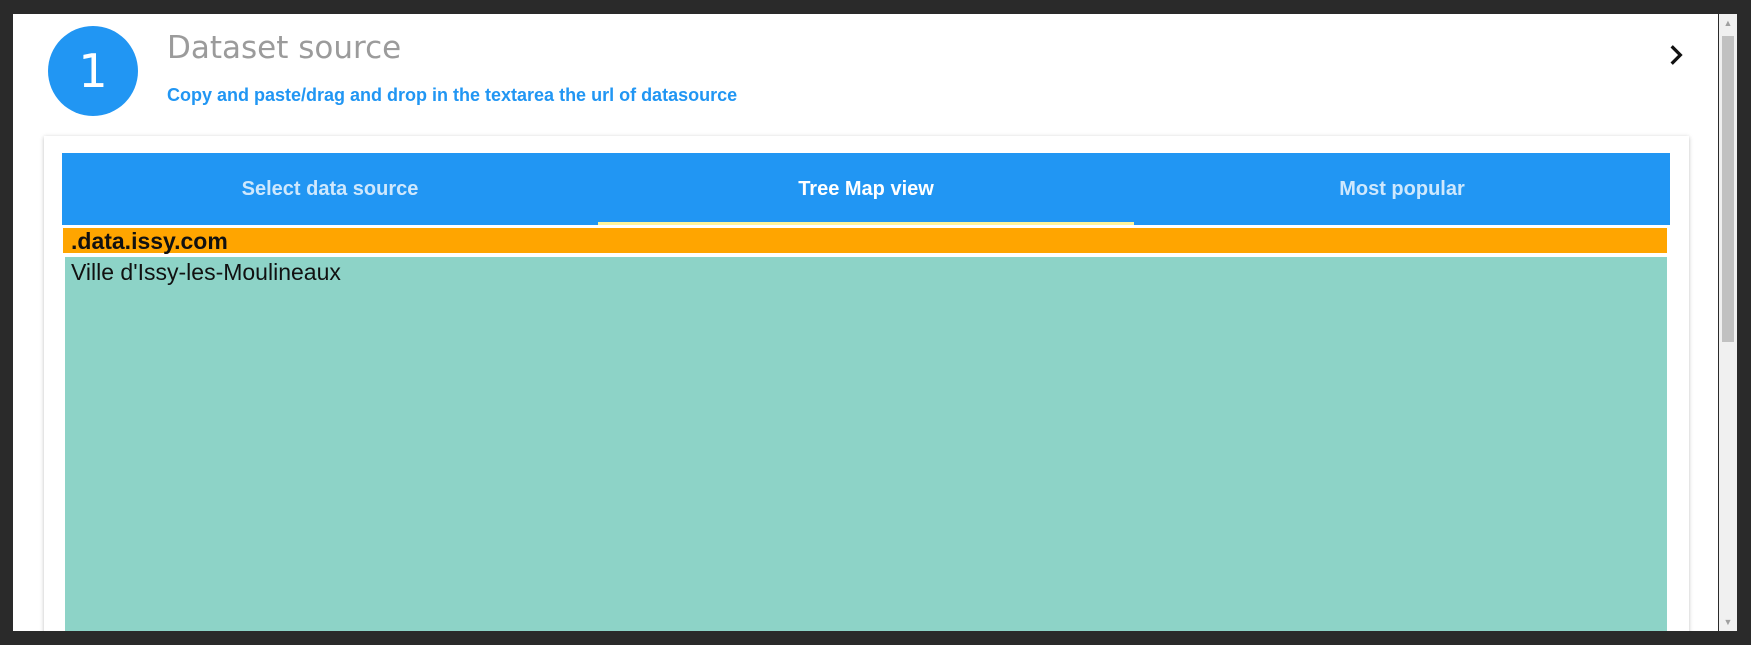  I want to click on tab-select-data-source: Select data source, so click(330, 189).